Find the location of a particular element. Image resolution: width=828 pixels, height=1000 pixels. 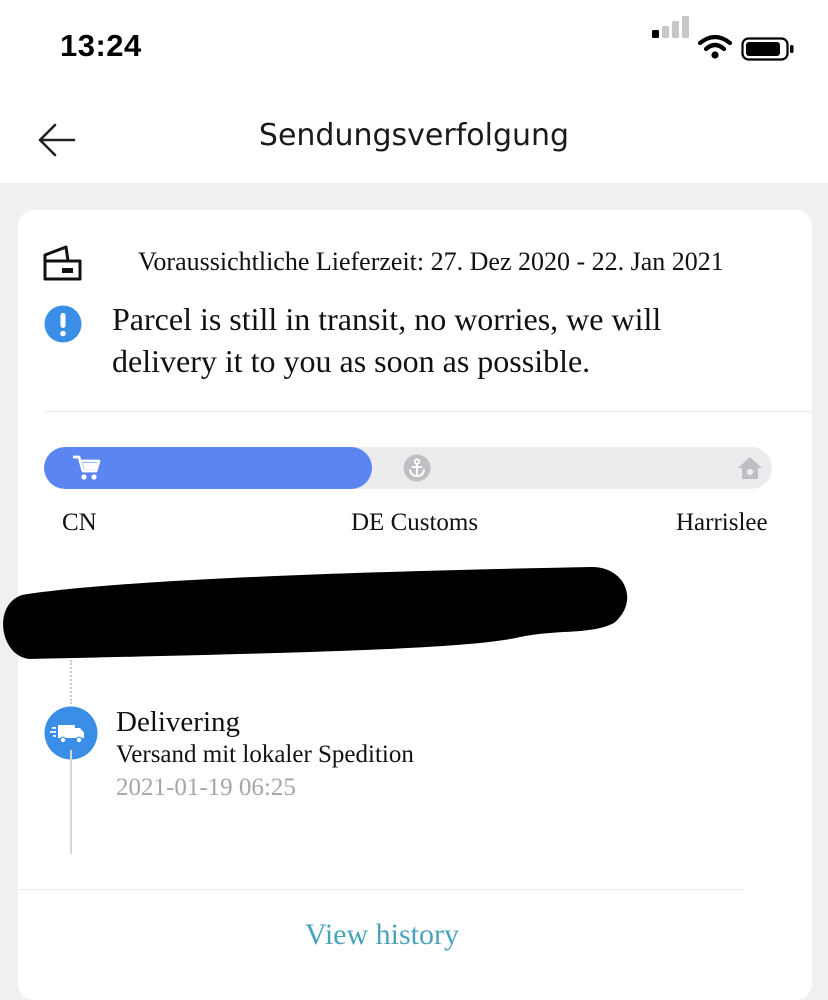

parcel-card-icon is located at coordinates (62, 263).